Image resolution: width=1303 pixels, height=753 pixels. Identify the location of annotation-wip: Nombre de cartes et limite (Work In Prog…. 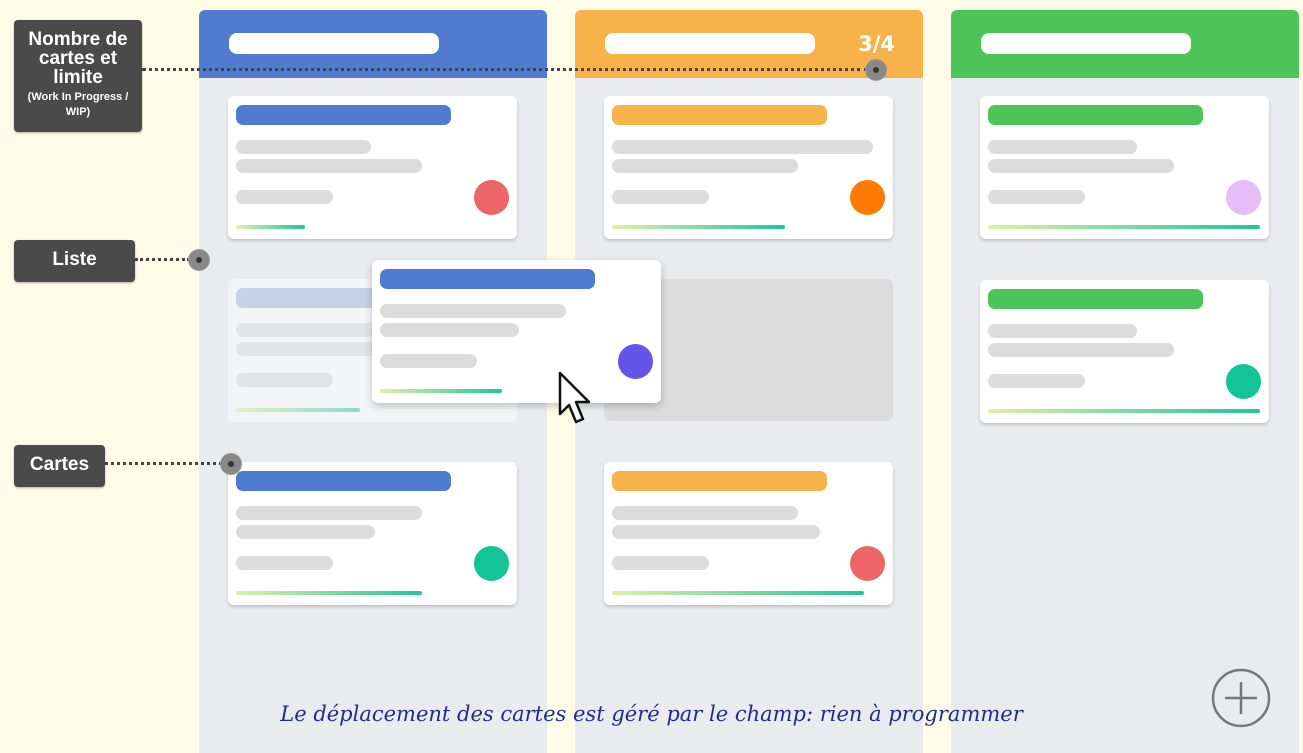
(78, 76).